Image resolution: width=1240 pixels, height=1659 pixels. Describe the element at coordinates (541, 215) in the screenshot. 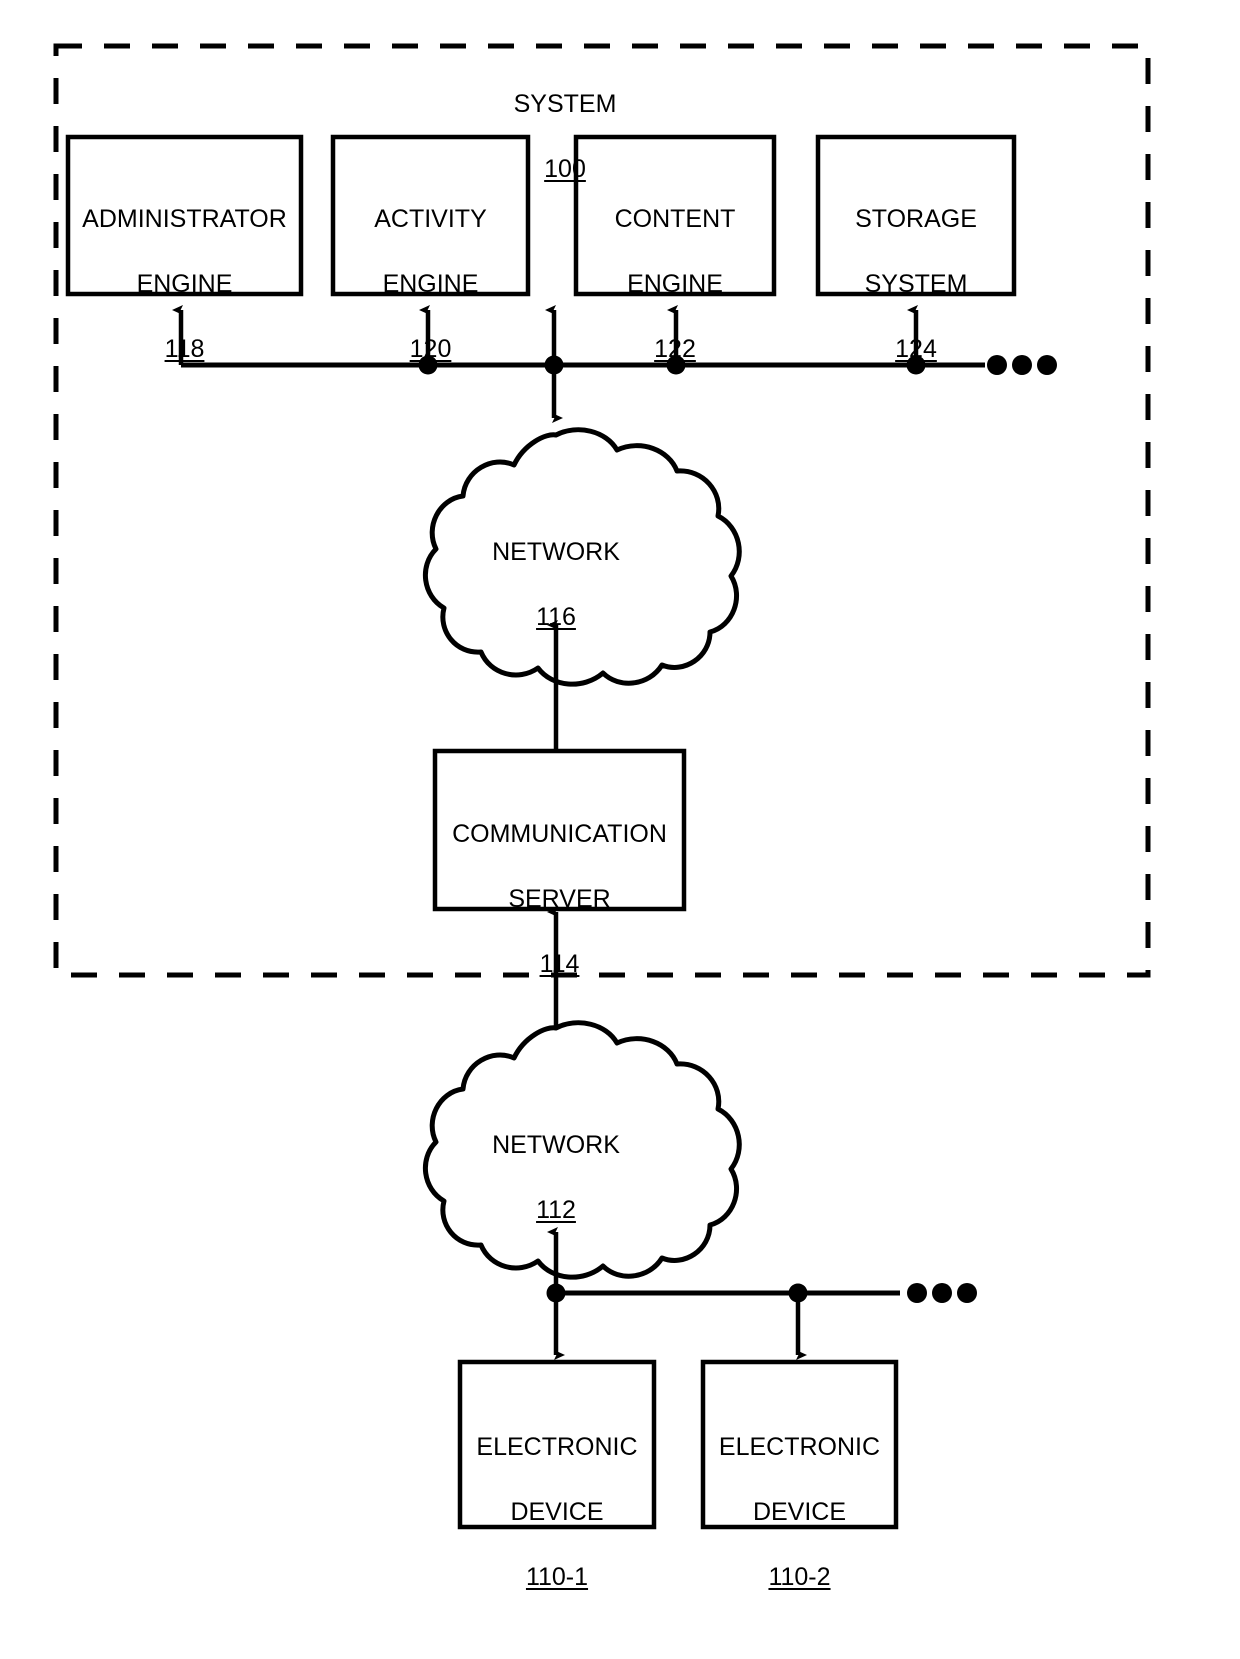

I see `engine-boxes-group` at that location.